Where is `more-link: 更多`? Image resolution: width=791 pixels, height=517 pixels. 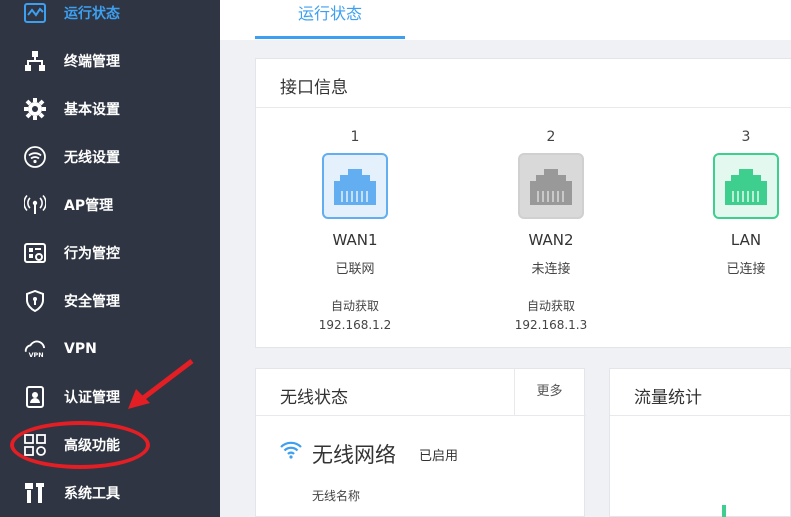 more-link: 更多 is located at coordinates (549, 392).